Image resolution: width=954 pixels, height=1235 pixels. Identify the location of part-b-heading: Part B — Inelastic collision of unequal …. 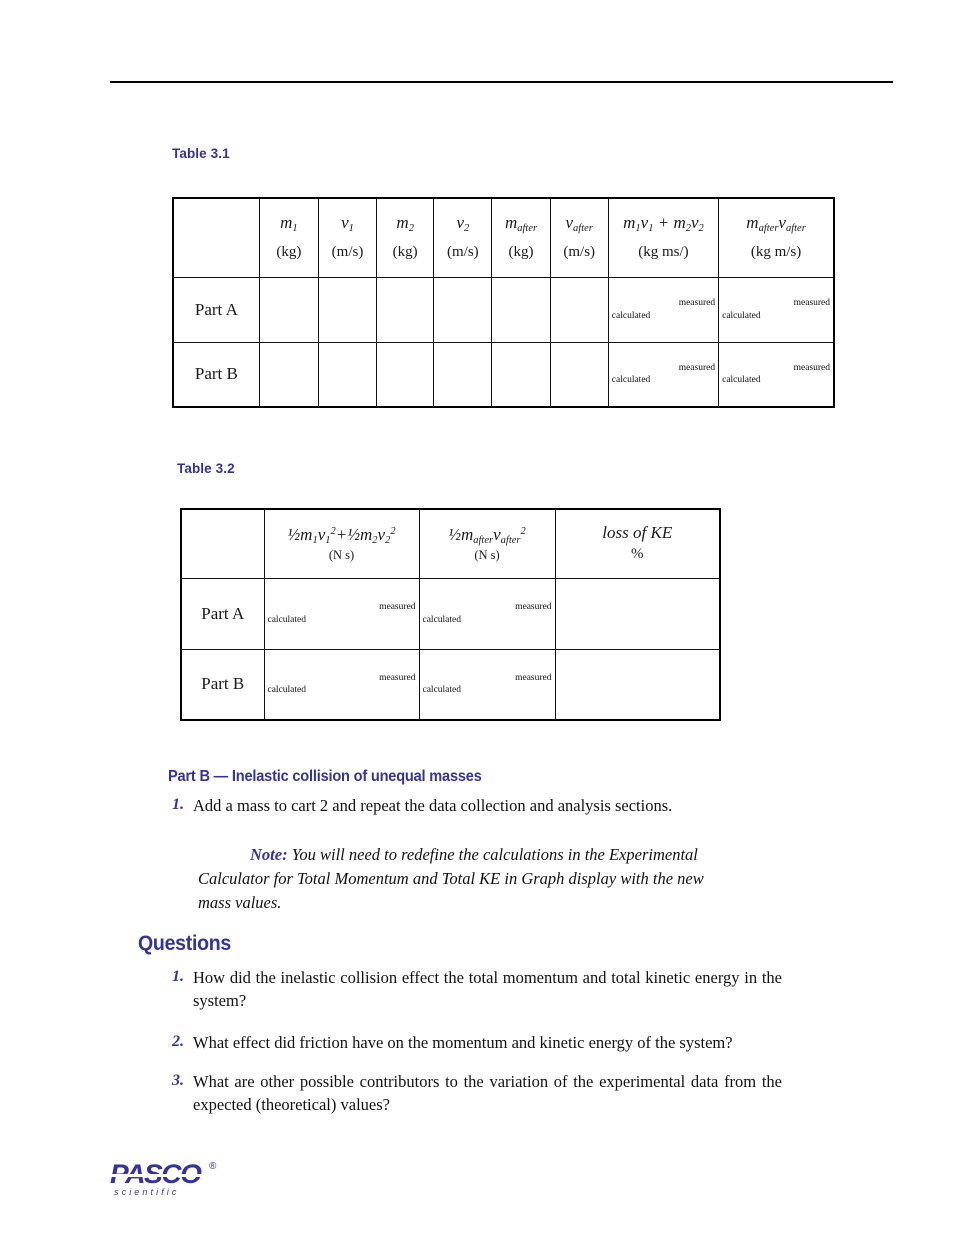
(325, 776).